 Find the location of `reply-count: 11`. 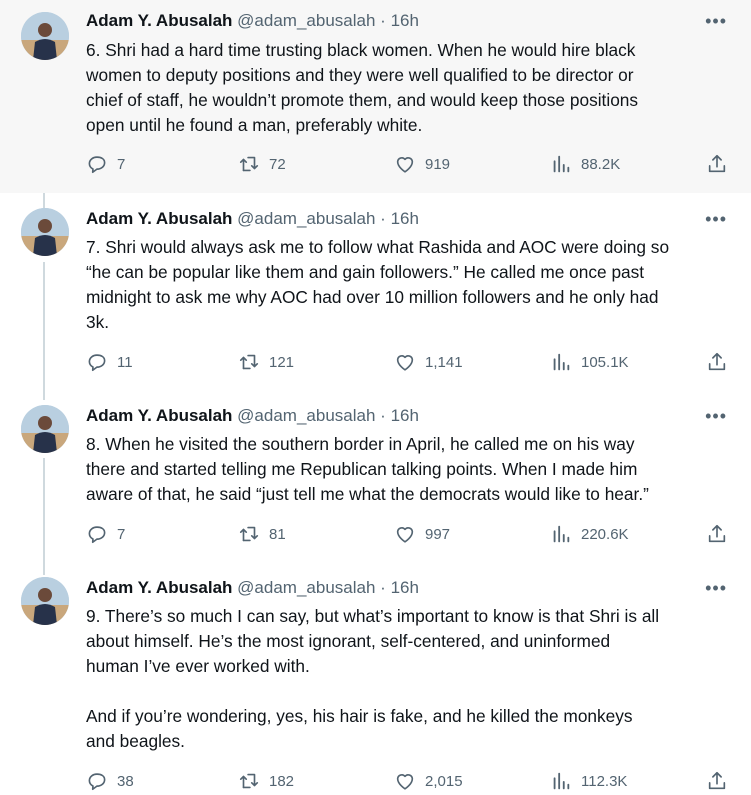

reply-count: 11 is located at coordinates (125, 362).